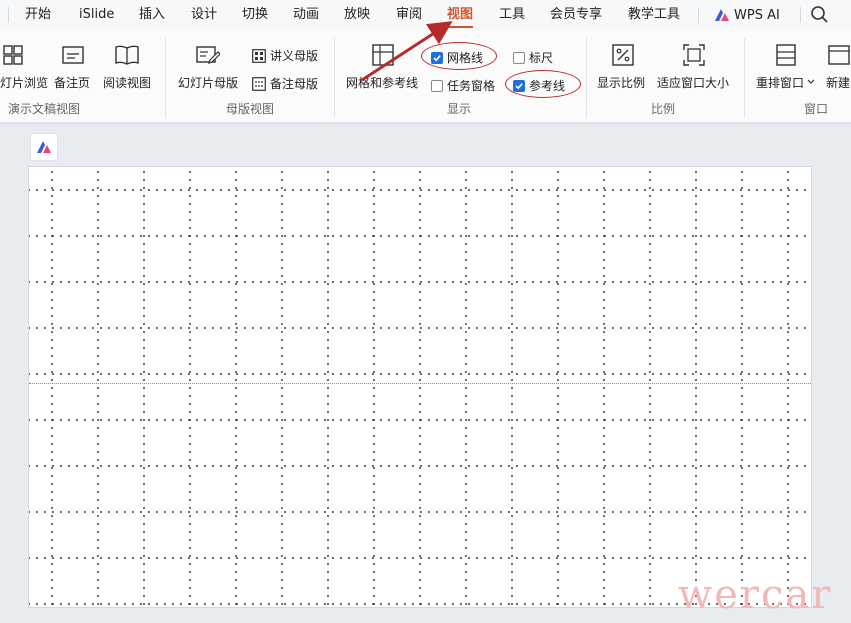 This screenshot has height=623, width=851. What do you see at coordinates (663, 109) in the screenshot?
I see `group-label-zoom: 比例` at bounding box center [663, 109].